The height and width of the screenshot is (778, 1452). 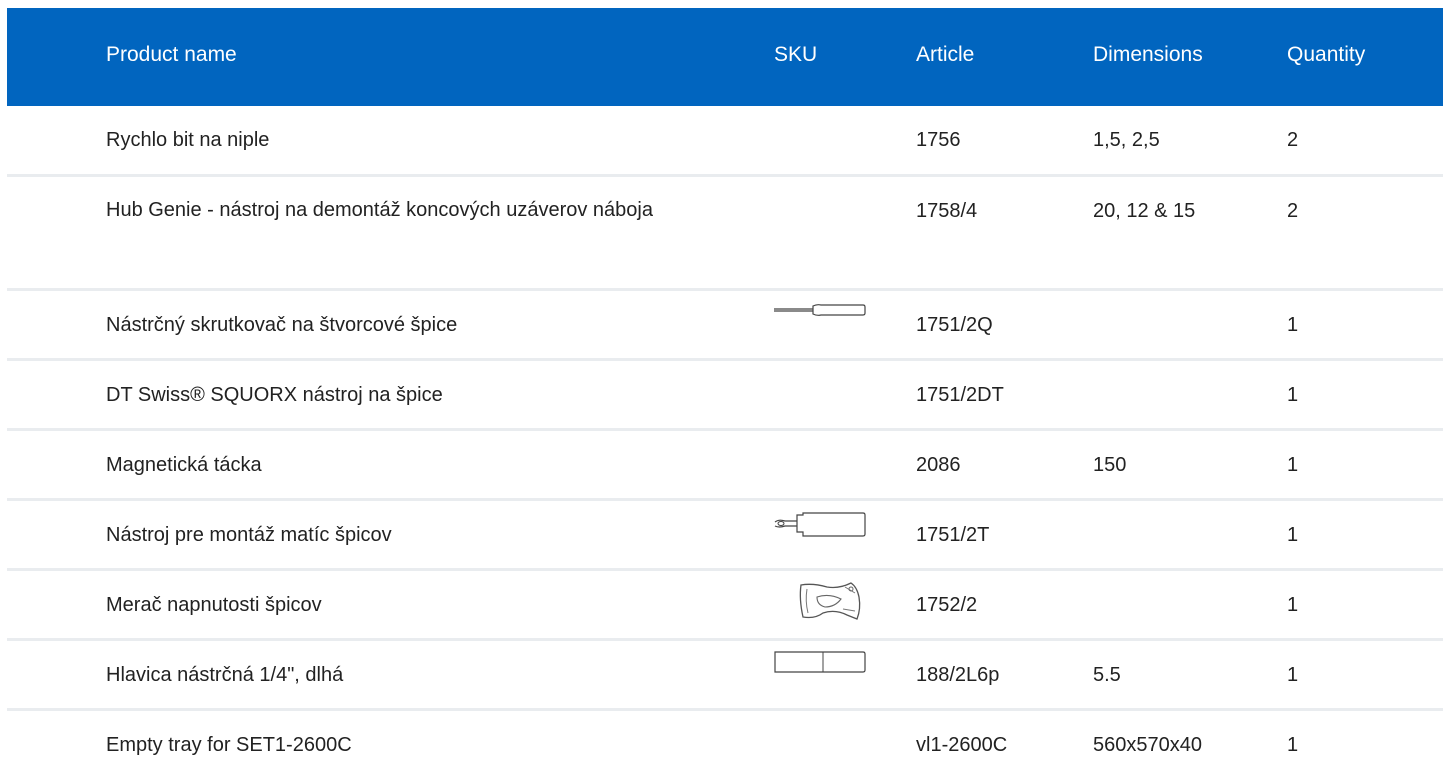 What do you see at coordinates (725, 466) in the screenshot?
I see `table-row: Magnetická tácka 2086 150 1` at bounding box center [725, 466].